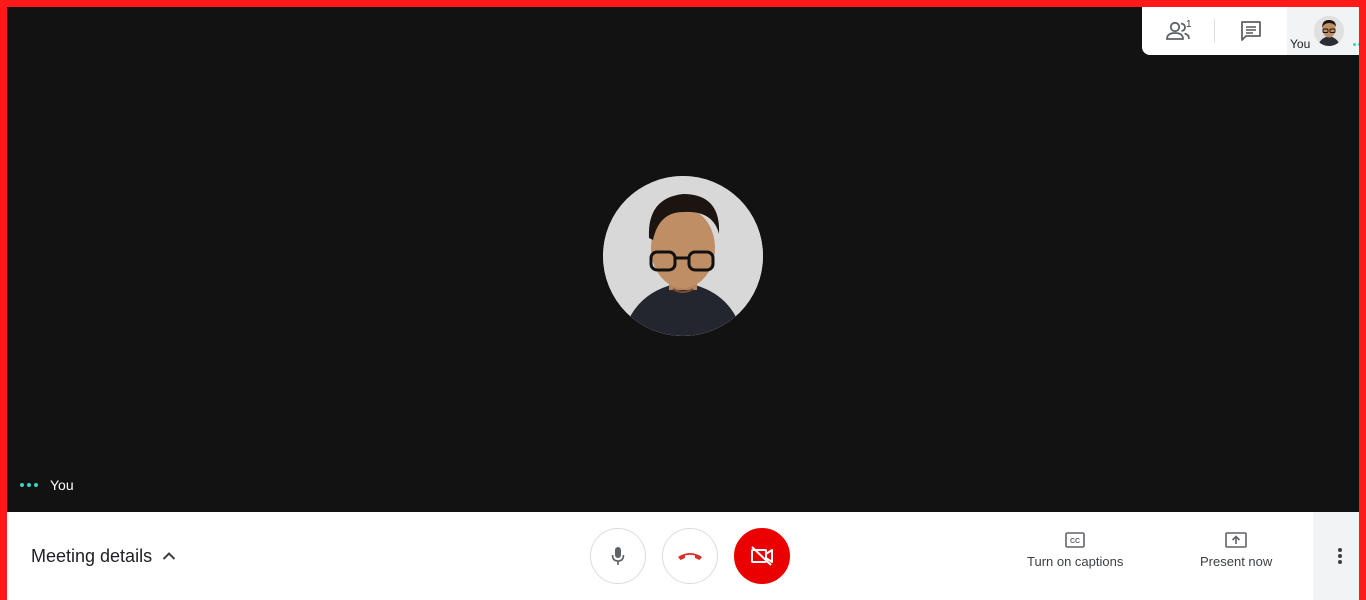 Image resolution: width=1366 pixels, height=600 pixels. What do you see at coordinates (169, 556) in the screenshot?
I see `chevron-up-icon` at bounding box center [169, 556].